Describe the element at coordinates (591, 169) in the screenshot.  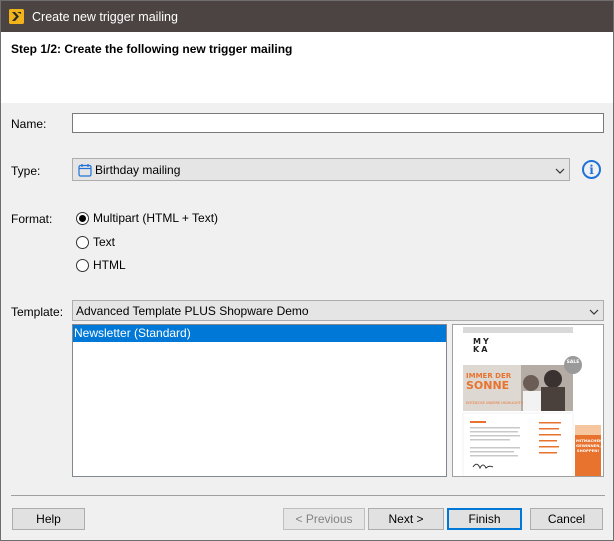
I see `info-icon: i` at that location.